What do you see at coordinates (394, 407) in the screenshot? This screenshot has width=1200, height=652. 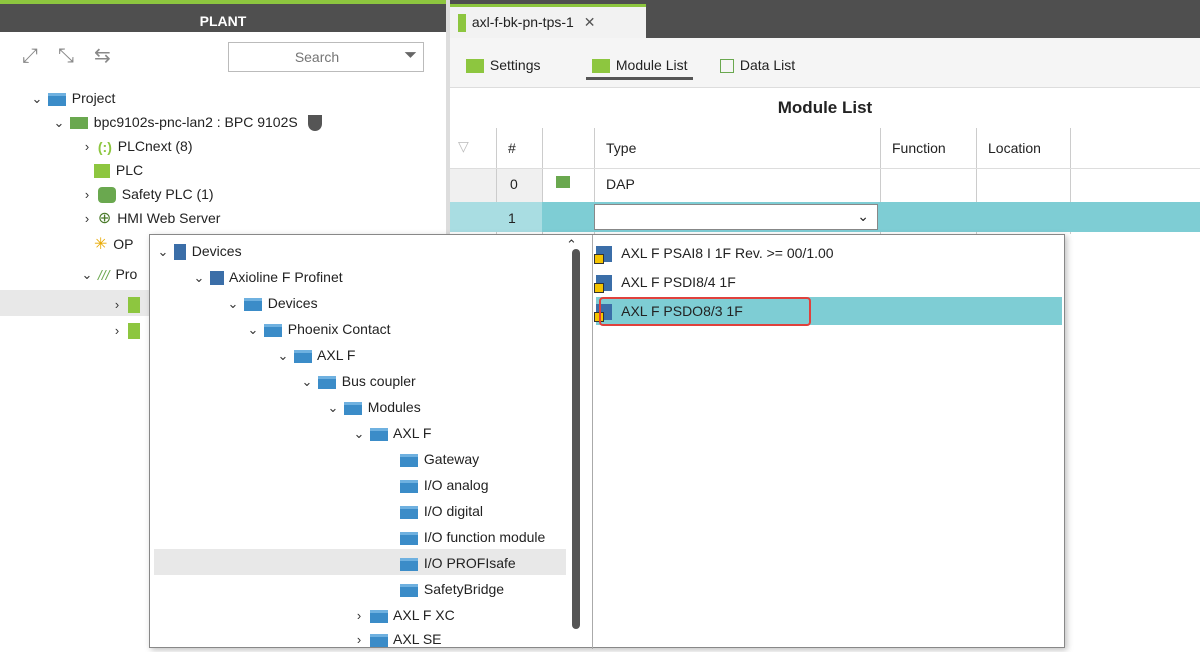 I see `catalog-label: Modules` at bounding box center [394, 407].